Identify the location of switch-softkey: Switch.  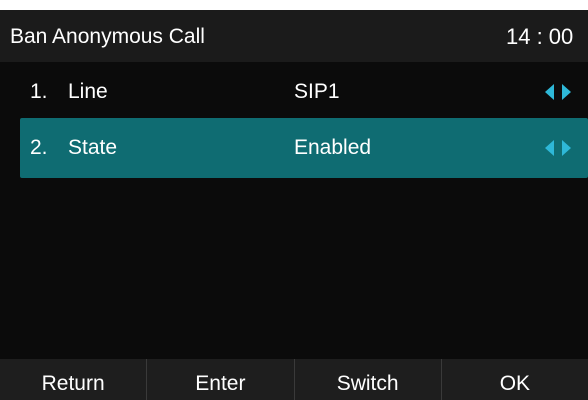
(367, 379).